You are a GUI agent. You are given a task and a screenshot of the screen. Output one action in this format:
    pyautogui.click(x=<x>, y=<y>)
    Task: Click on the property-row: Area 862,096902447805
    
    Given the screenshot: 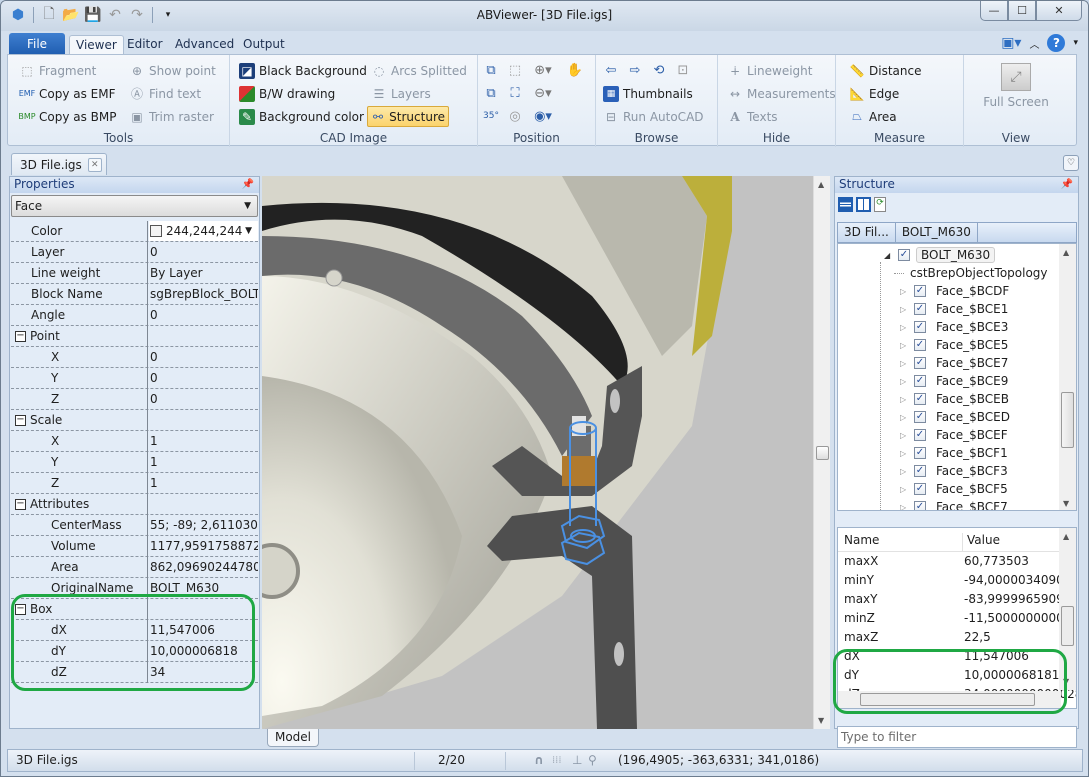 What is the action you would take?
    pyautogui.click(x=134, y=567)
    